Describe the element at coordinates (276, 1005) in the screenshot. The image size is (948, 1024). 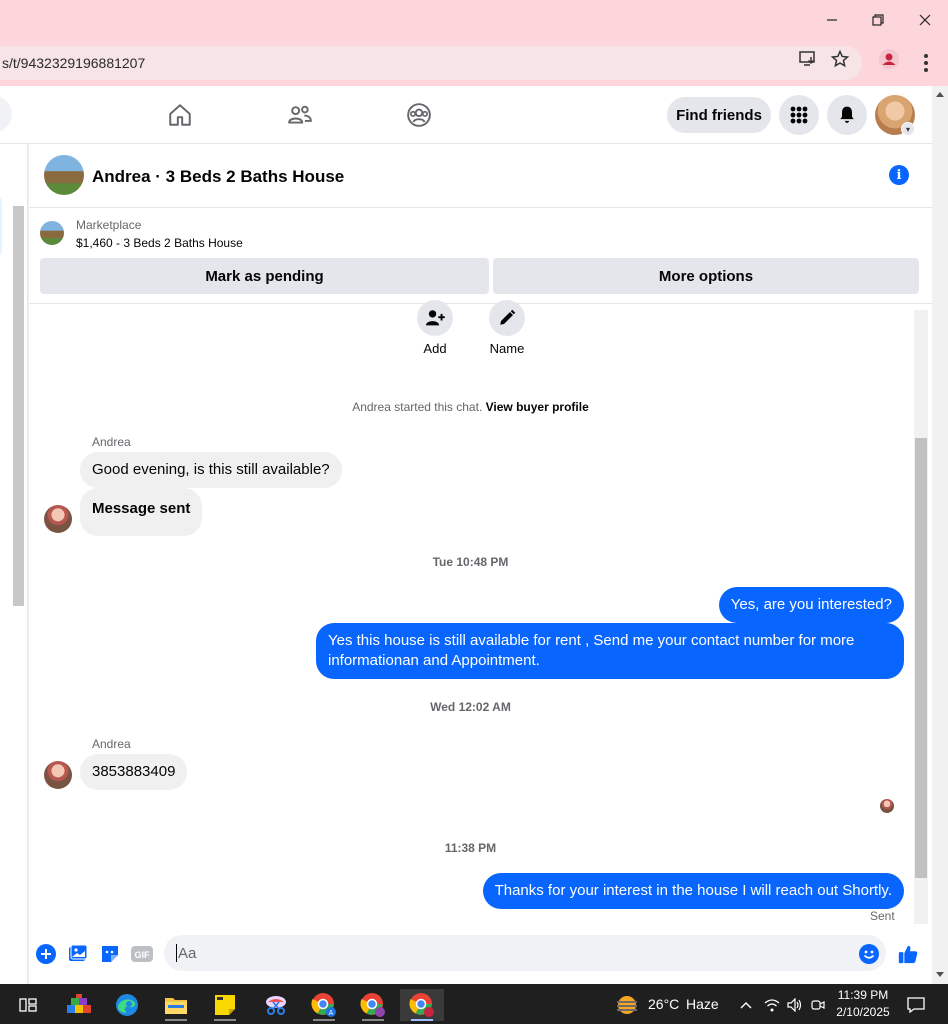
I see `snipping-tool-icon` at that location.